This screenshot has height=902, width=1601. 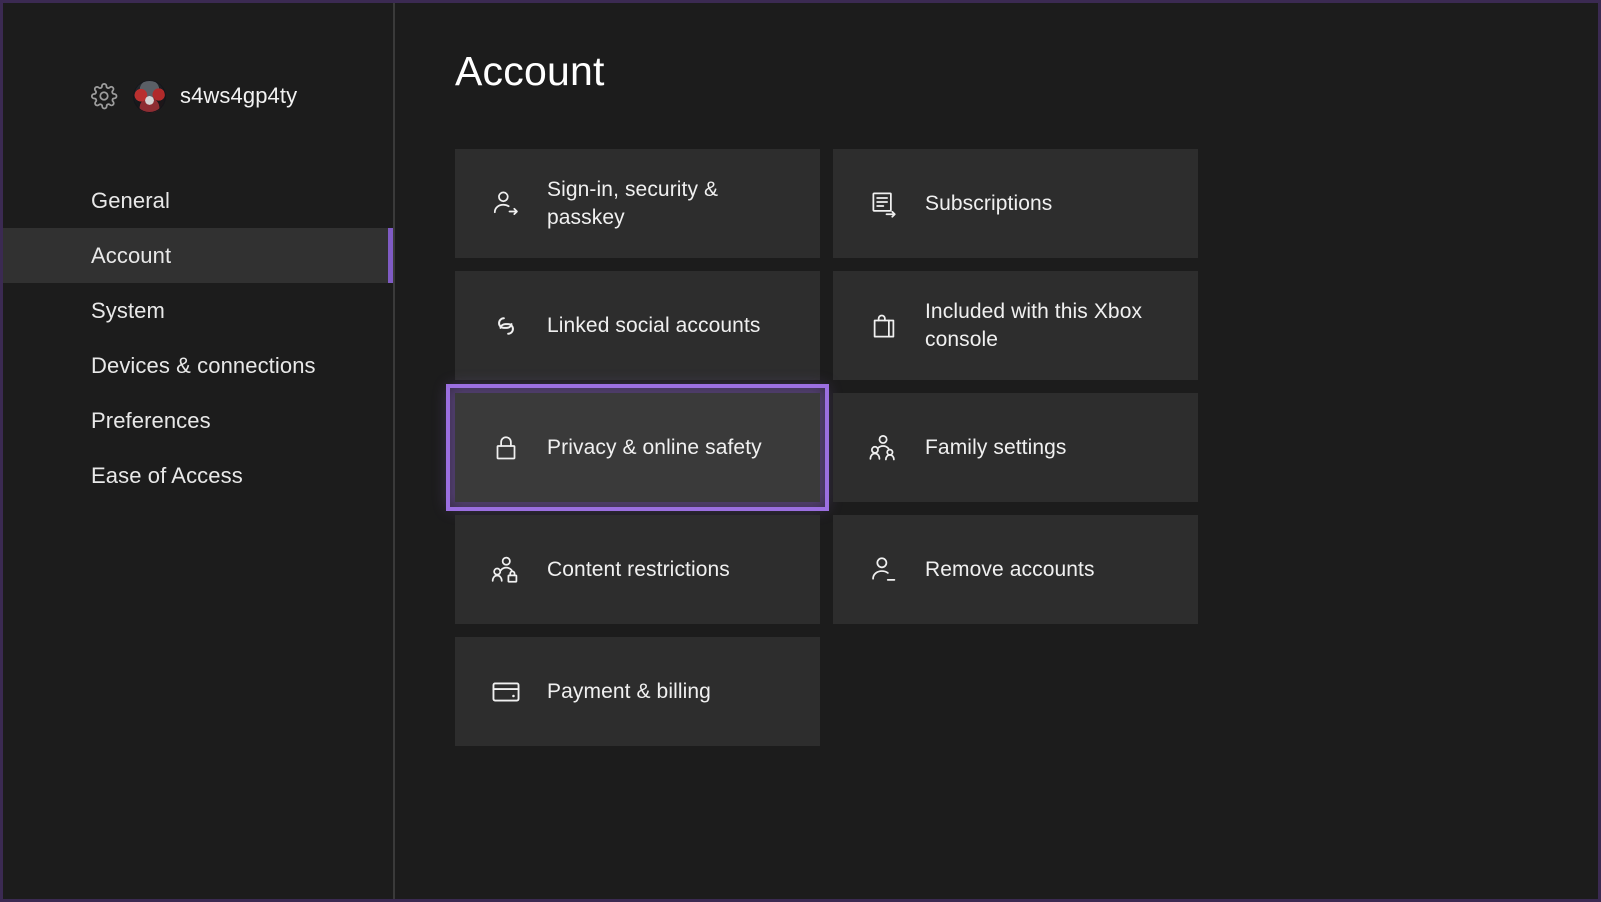 I want to click on sidebar-item-preferences: Preferences, so click(x=199, y=420).